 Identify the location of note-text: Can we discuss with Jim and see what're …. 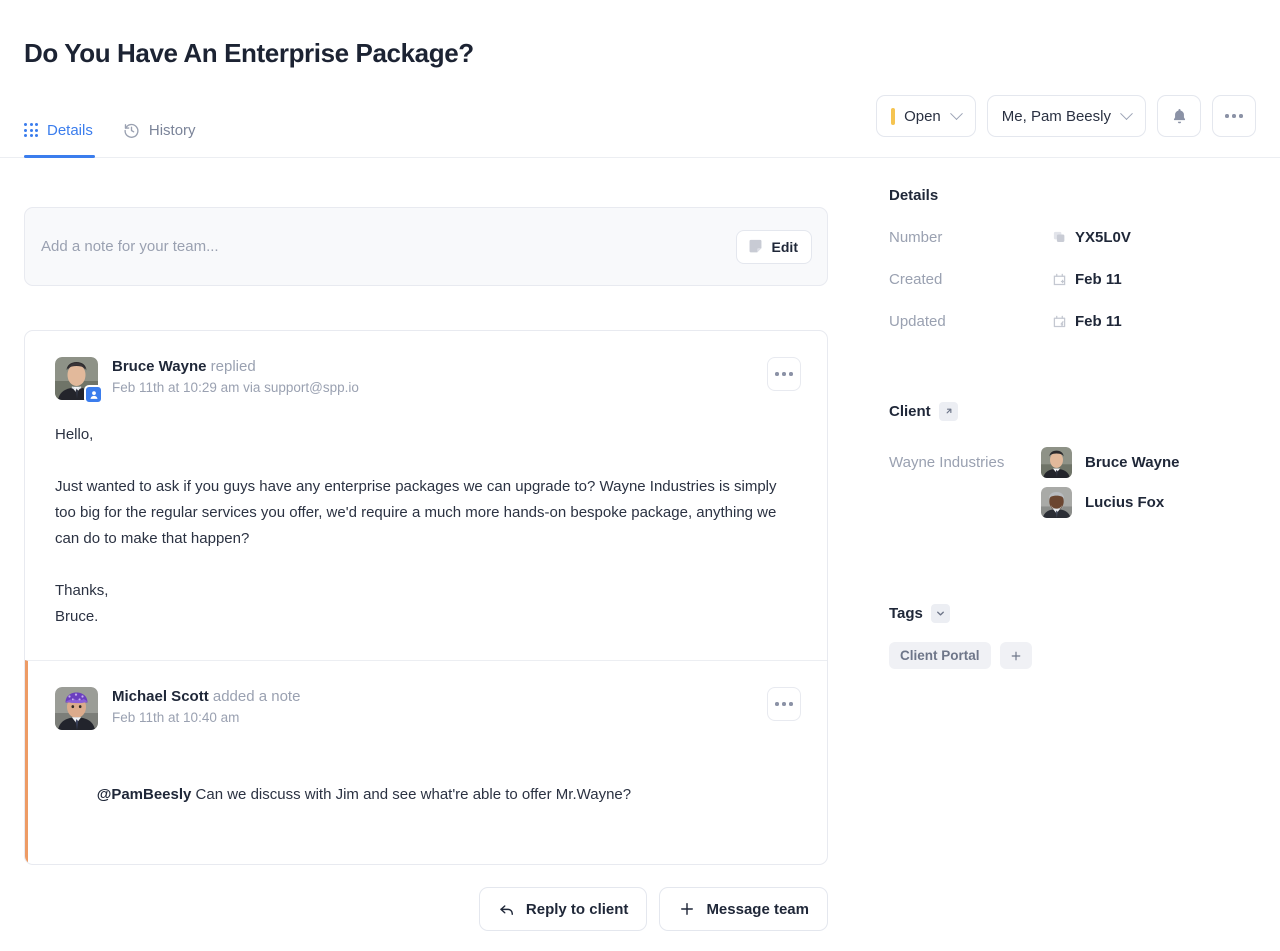
(411, 794).